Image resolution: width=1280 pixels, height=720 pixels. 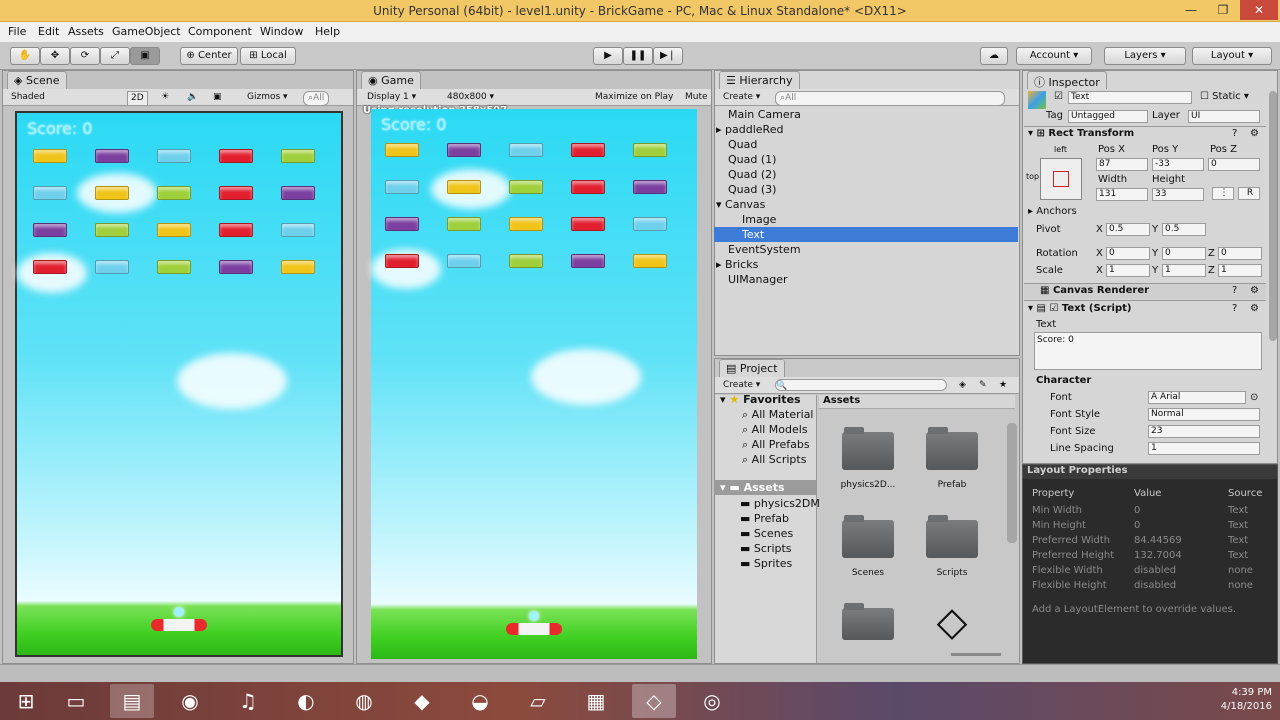 I want to click on hierarchy-item: UIManager, so click(x=758, y=279).